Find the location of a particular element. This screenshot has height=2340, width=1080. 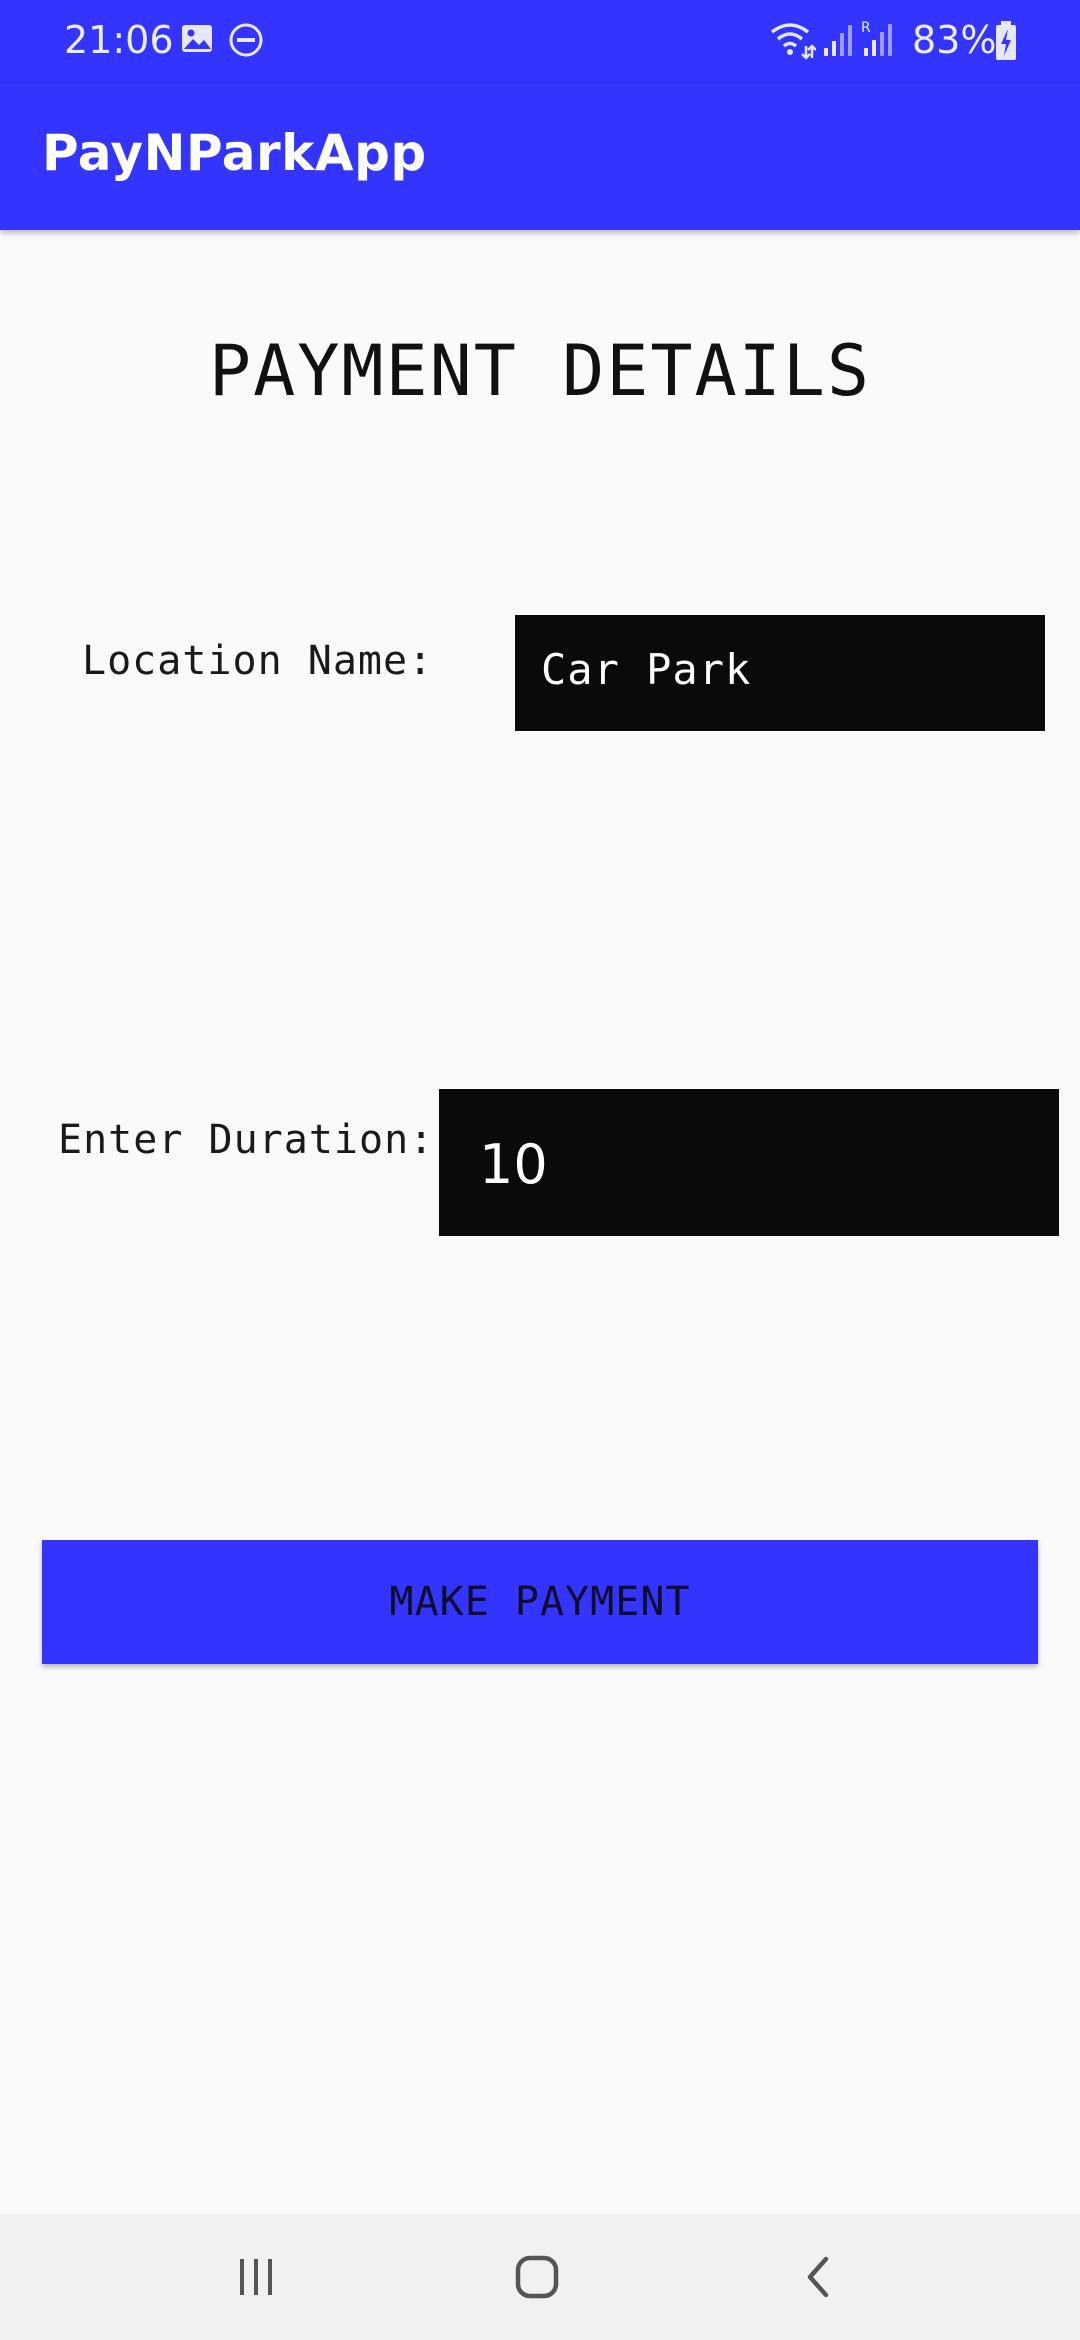

app-title: PayNParkApp is located at coordinates (234, 153).